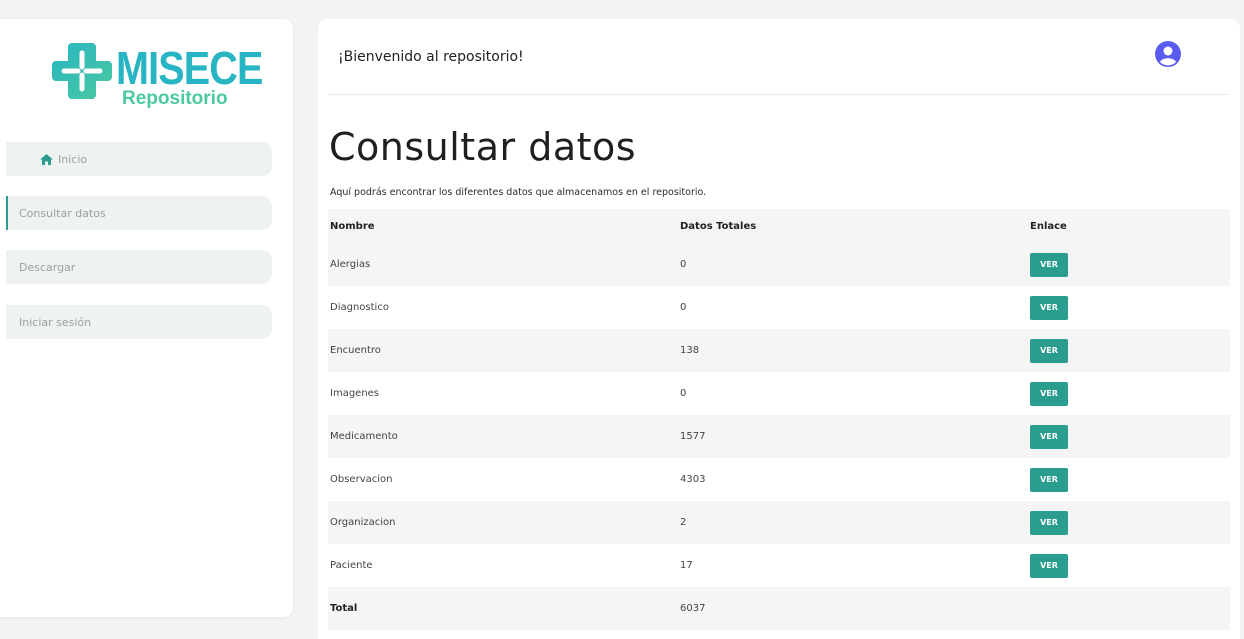  What do you see at coordinates (355, 350) in the screenshot?
I see `row-name: Encuentro` at bounding box center [355, 350].